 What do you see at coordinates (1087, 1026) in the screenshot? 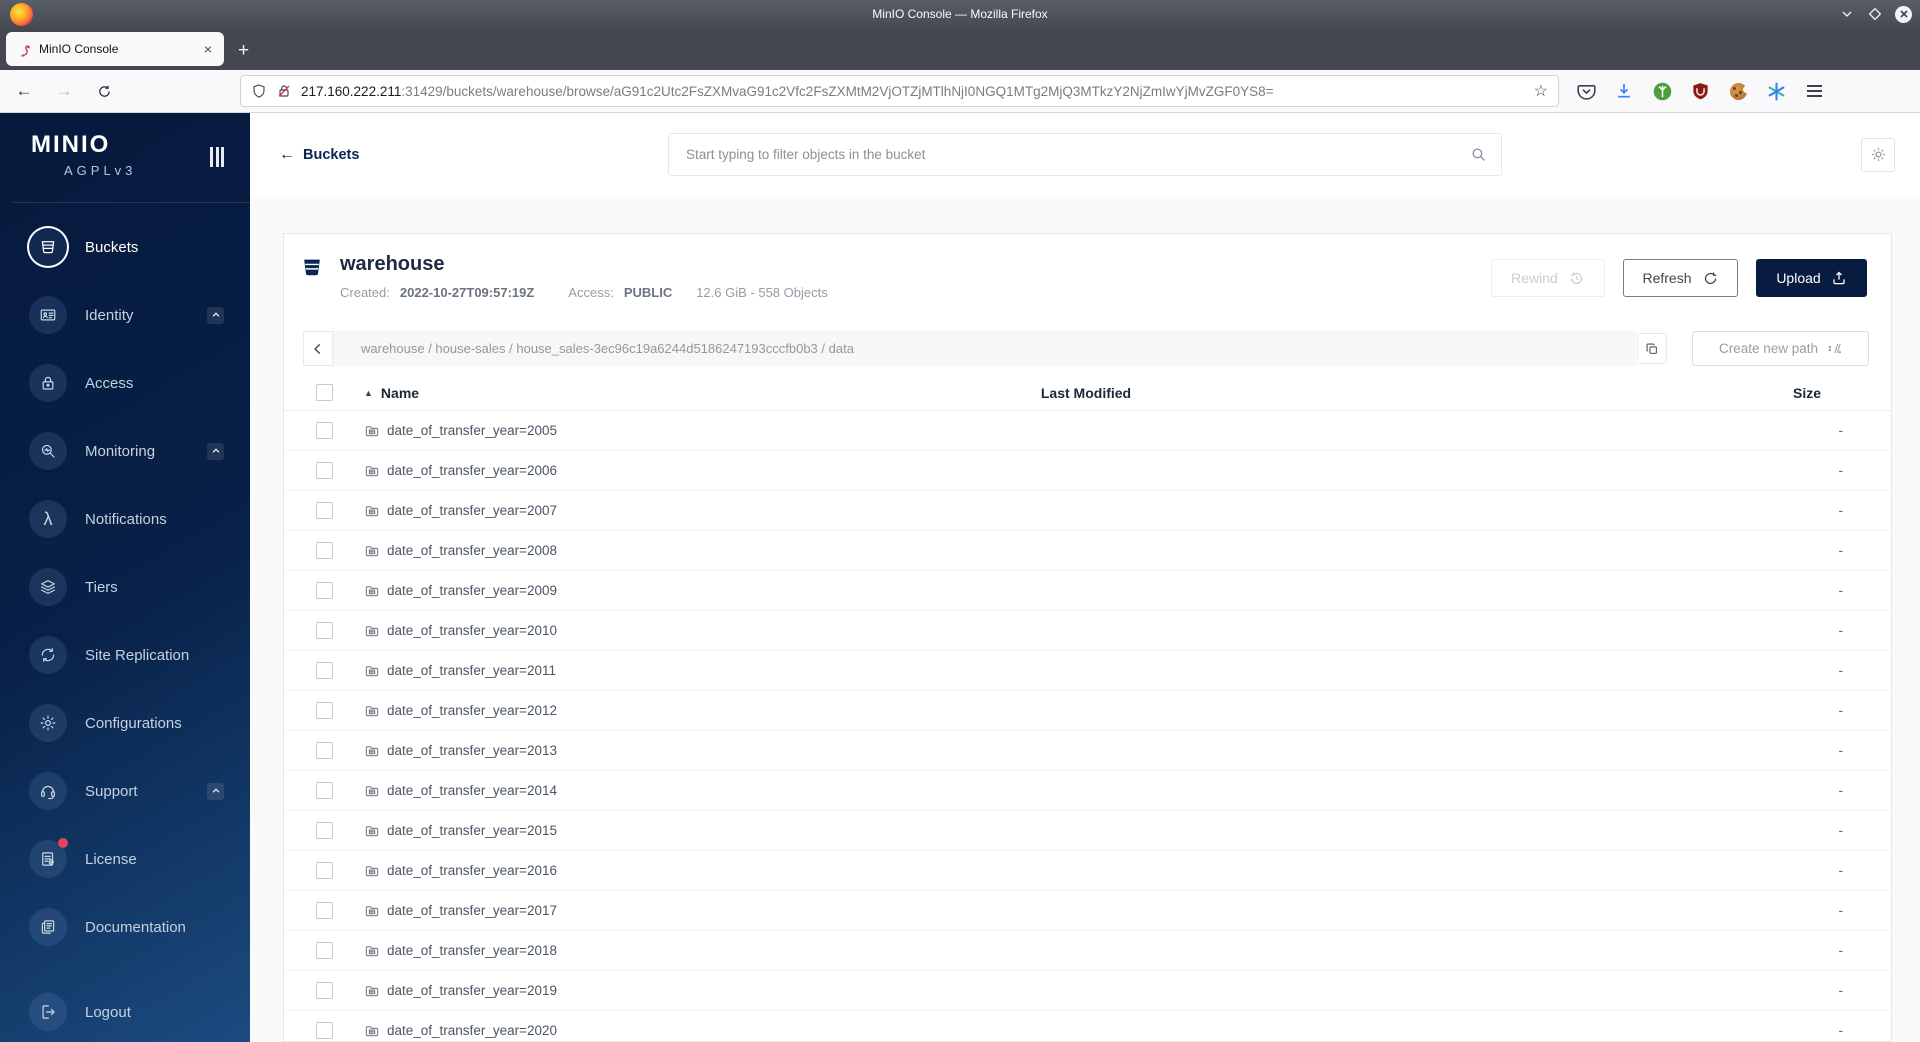
I see `table-row: date_of_transfer_year=2020 -` at bounding box center [1087, 1026].